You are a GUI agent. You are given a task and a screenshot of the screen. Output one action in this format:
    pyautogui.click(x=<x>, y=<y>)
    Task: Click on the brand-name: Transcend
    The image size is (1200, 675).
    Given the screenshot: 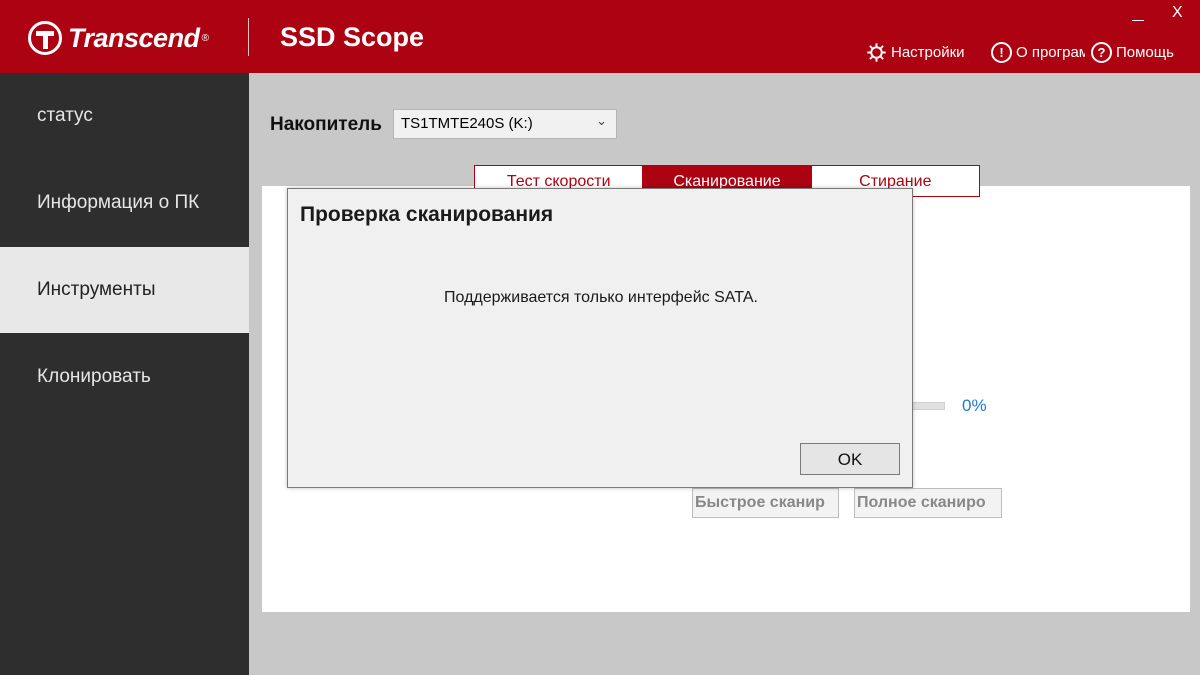 What is the action you would take?
    pyautogui.click(x=134, y=37)
    